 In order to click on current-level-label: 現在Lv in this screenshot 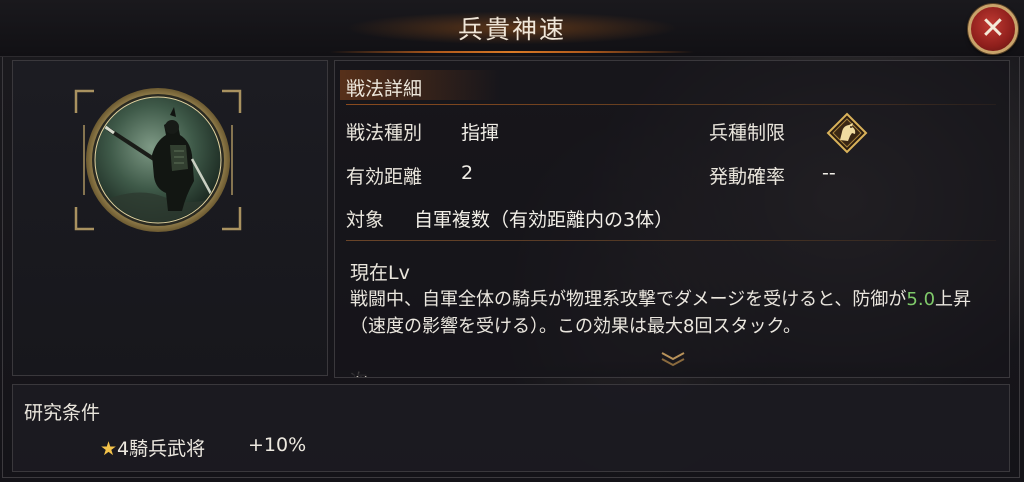, I will do `click(380, 273)`.